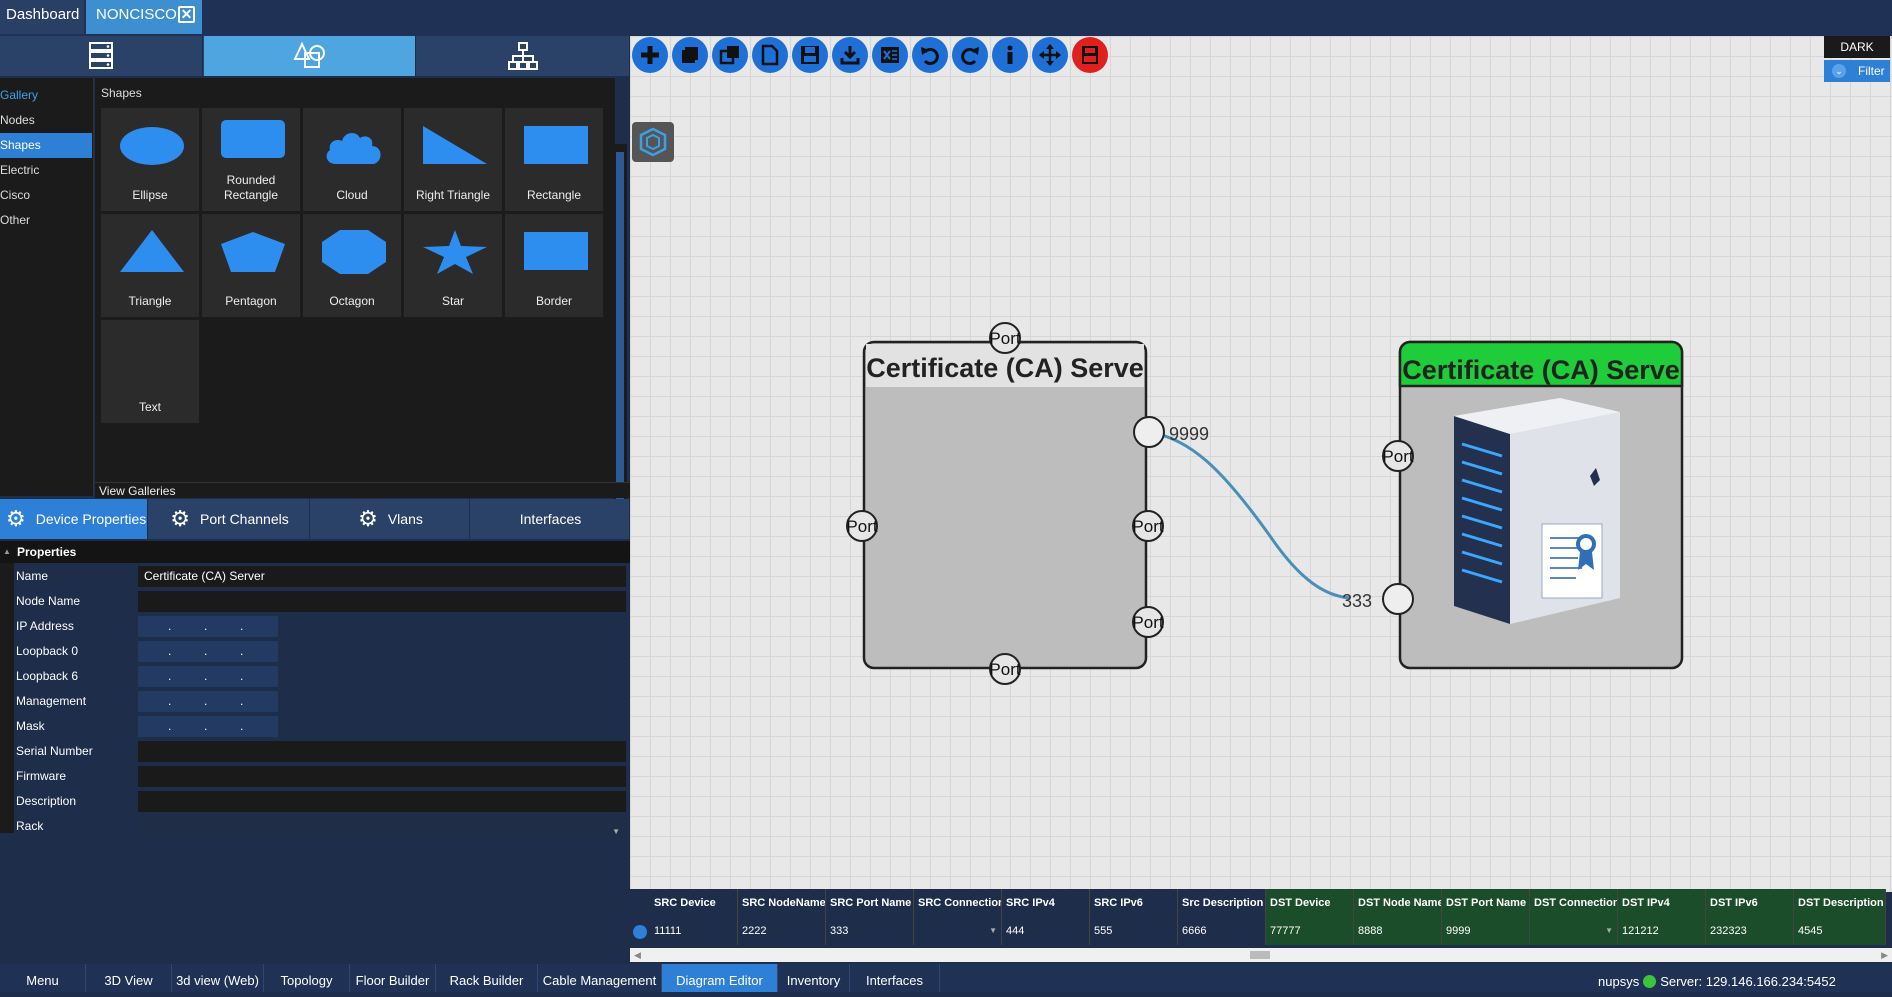 The image size is (1892, 997). Describe the element at coordinates (43, 978) in the screenshot. I see `nav-menu: Menu` at that location.